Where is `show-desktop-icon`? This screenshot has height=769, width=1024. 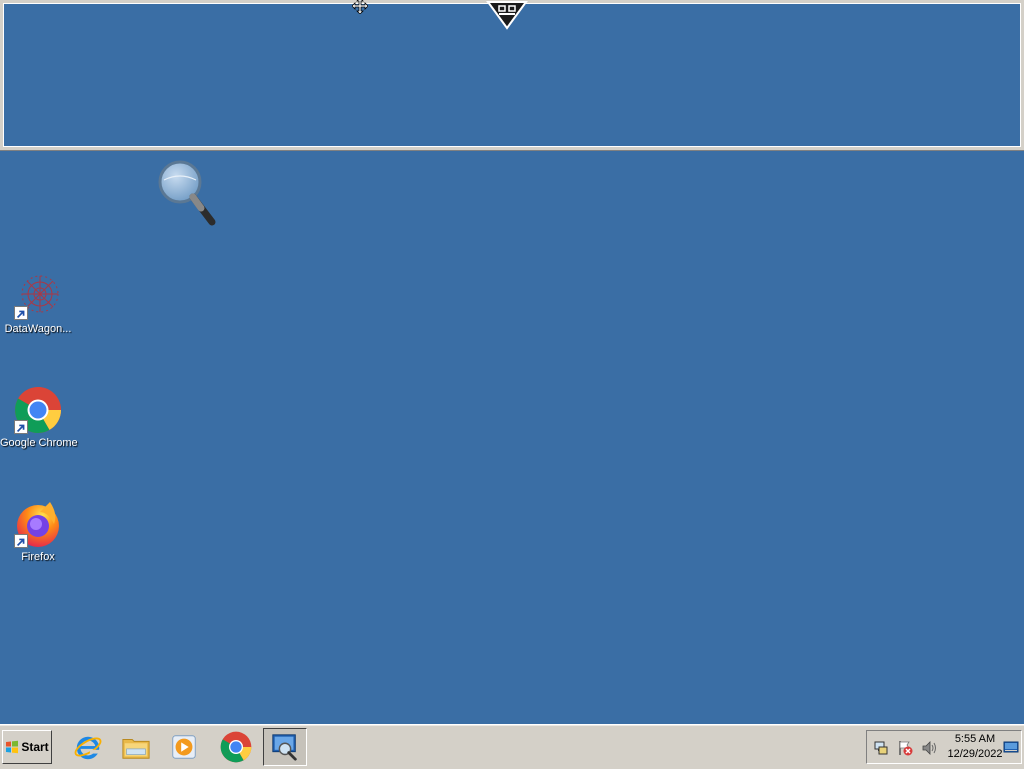 show-desktop-icon is located at coordinates (1011, 747).